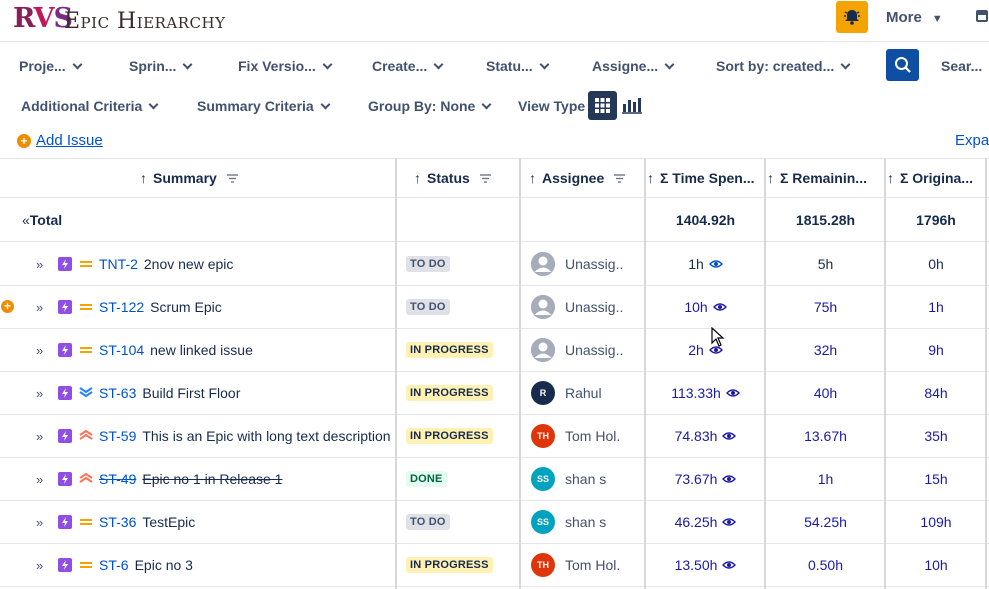 The image size is (989, 589). What do you see at coordinates (825, 479) in the screenshot?
I see `remaining-cell: 1h` at bounding box center [825, 479].